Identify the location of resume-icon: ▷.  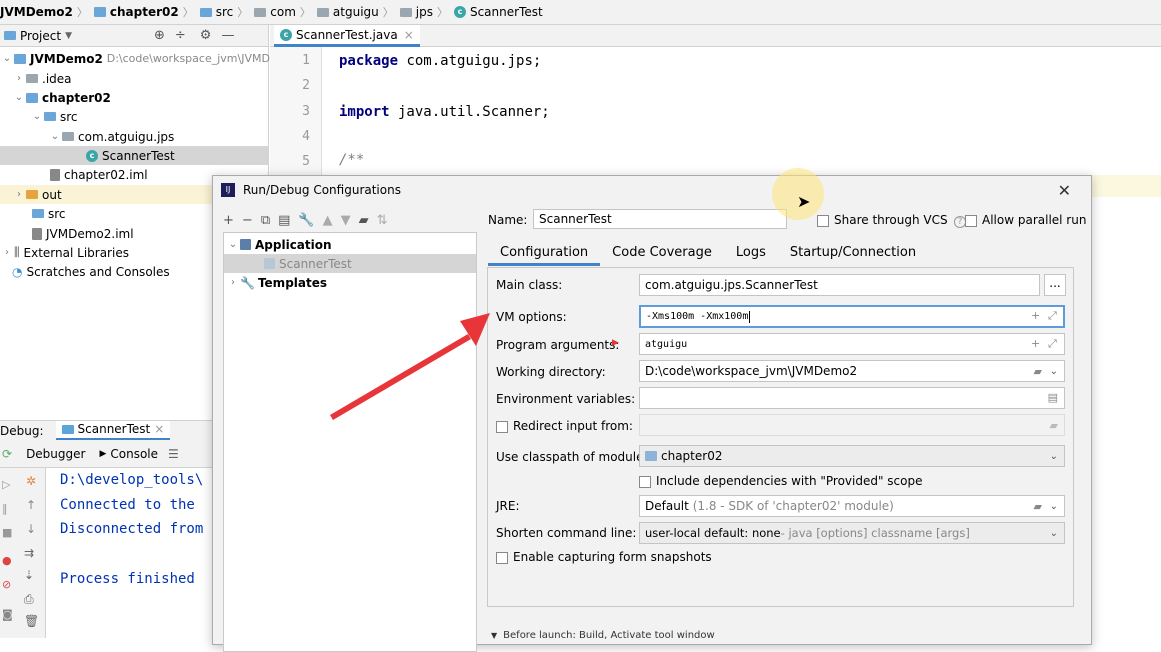
(6, 484).